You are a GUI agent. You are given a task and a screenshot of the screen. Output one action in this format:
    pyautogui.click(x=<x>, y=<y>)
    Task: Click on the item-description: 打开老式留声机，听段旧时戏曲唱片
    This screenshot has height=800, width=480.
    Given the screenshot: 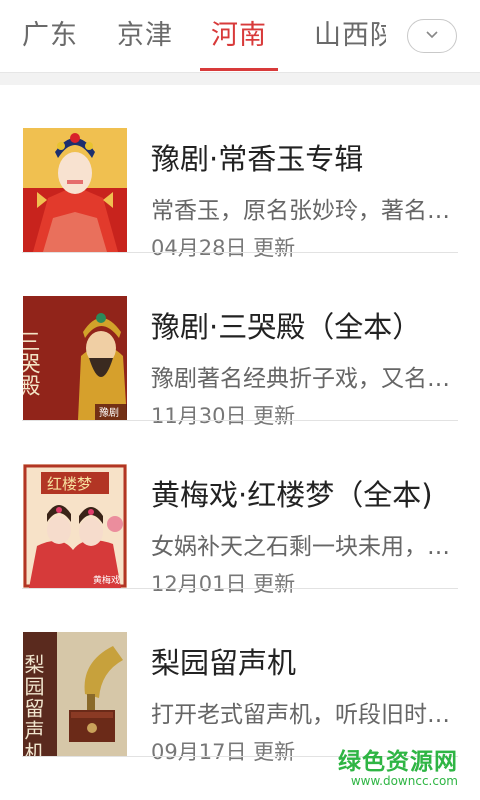 What is the action you would take?
    pyautogui.click(x=301, y=715)
    